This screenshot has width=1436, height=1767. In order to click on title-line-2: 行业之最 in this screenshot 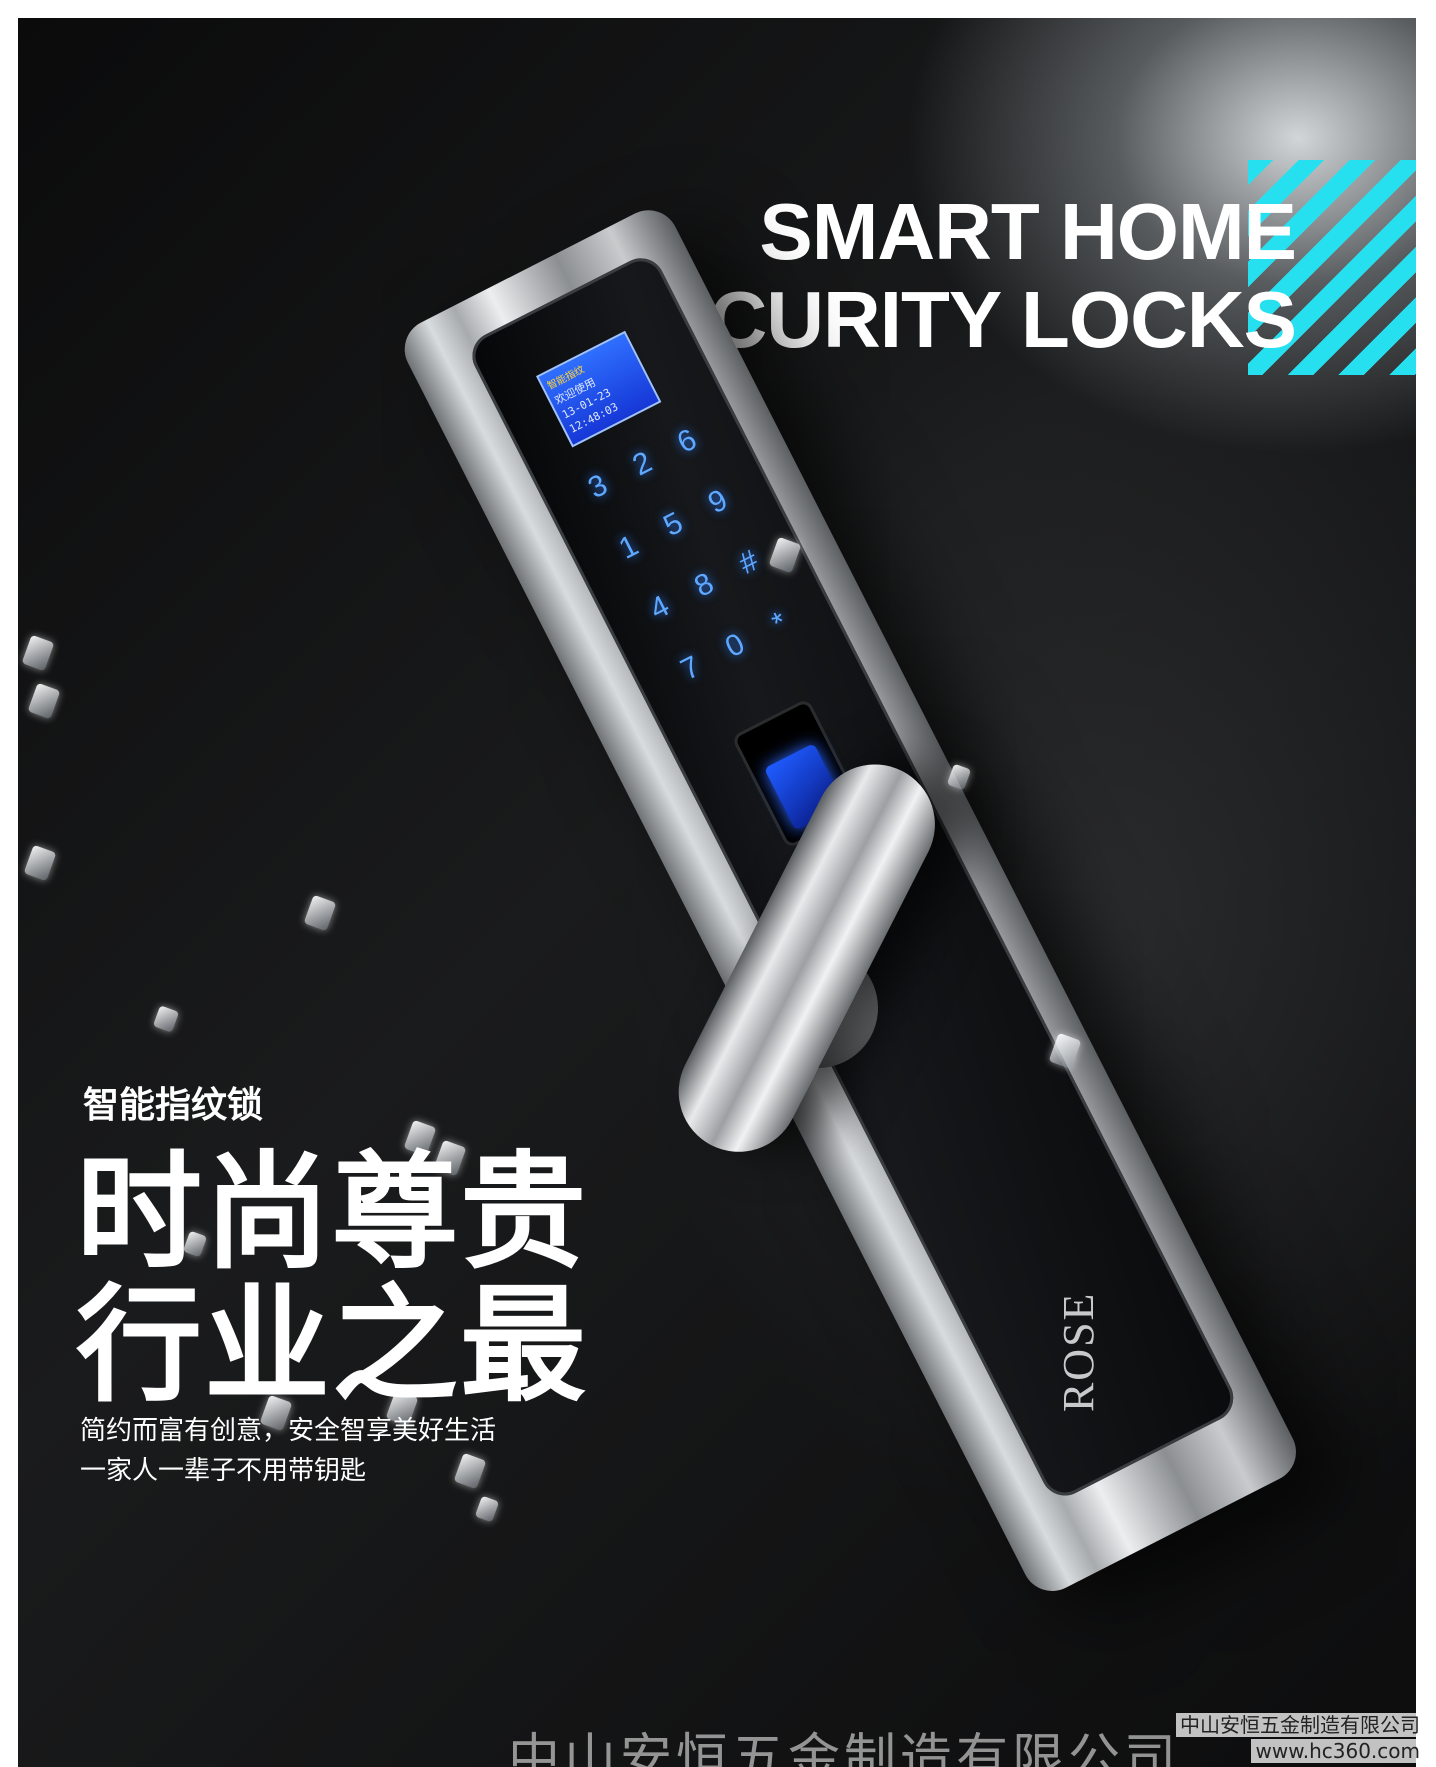, I will do `click(332, 1345)`.